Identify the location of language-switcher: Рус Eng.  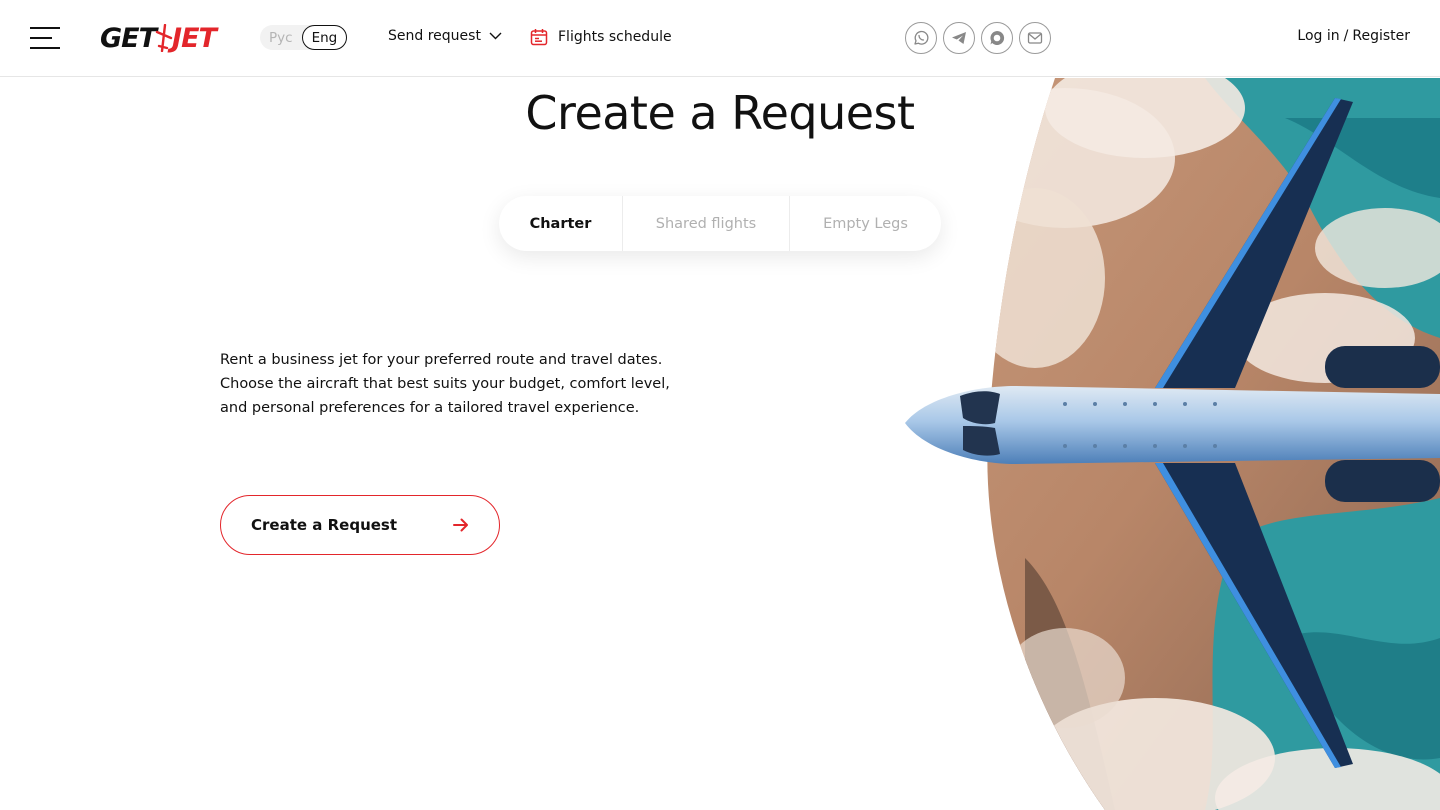
(304, 37).